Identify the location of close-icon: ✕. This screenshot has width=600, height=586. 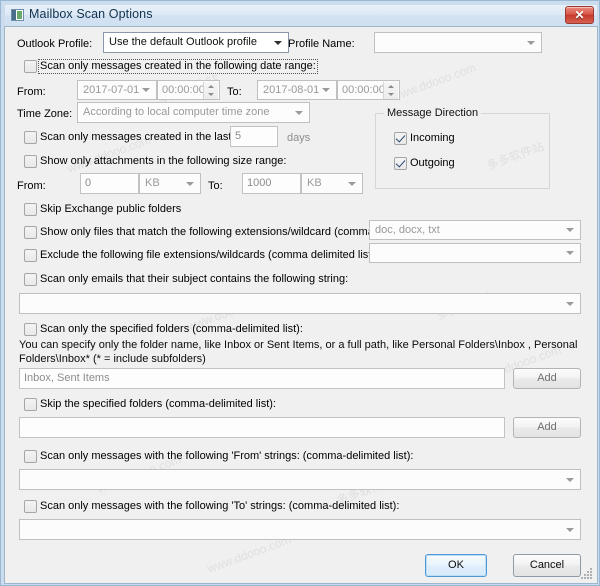
(579, 15).